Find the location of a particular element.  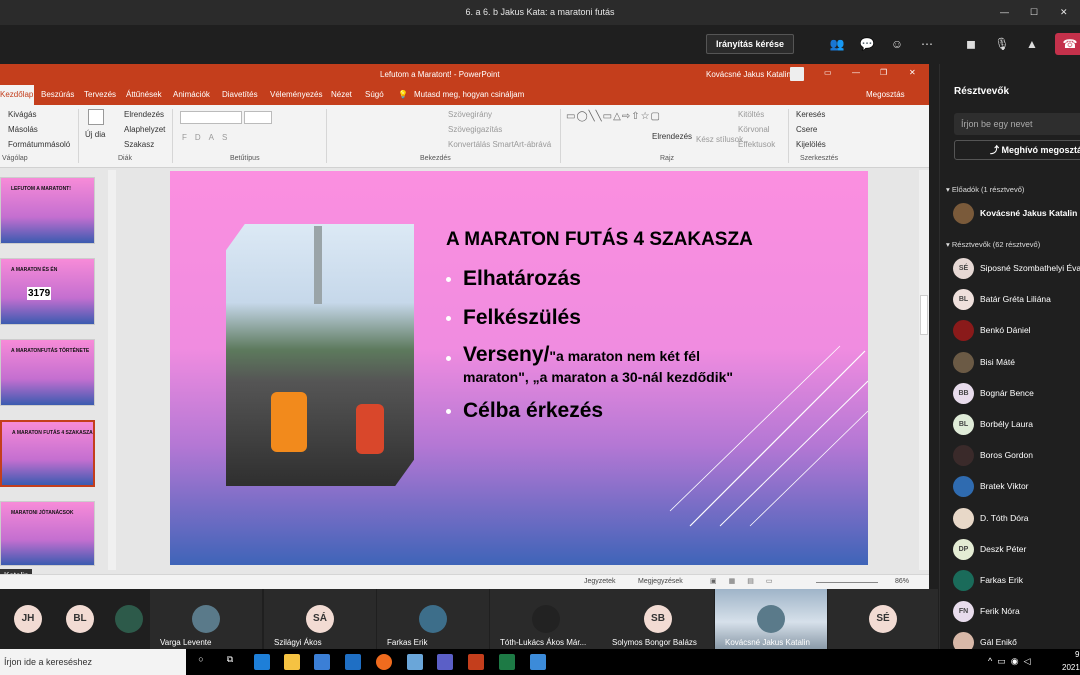

participant-row: SÉ Siposné Szombathelyi Éva is located at coordinates (1016, 269).